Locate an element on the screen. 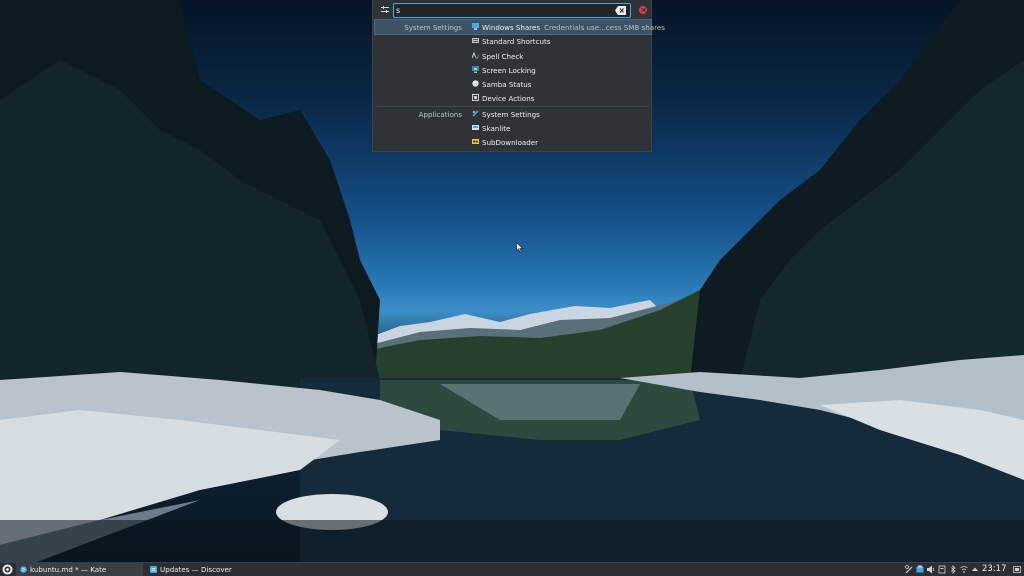  result-subdownloader: SubDownloader is located at coordinates (513, 142).